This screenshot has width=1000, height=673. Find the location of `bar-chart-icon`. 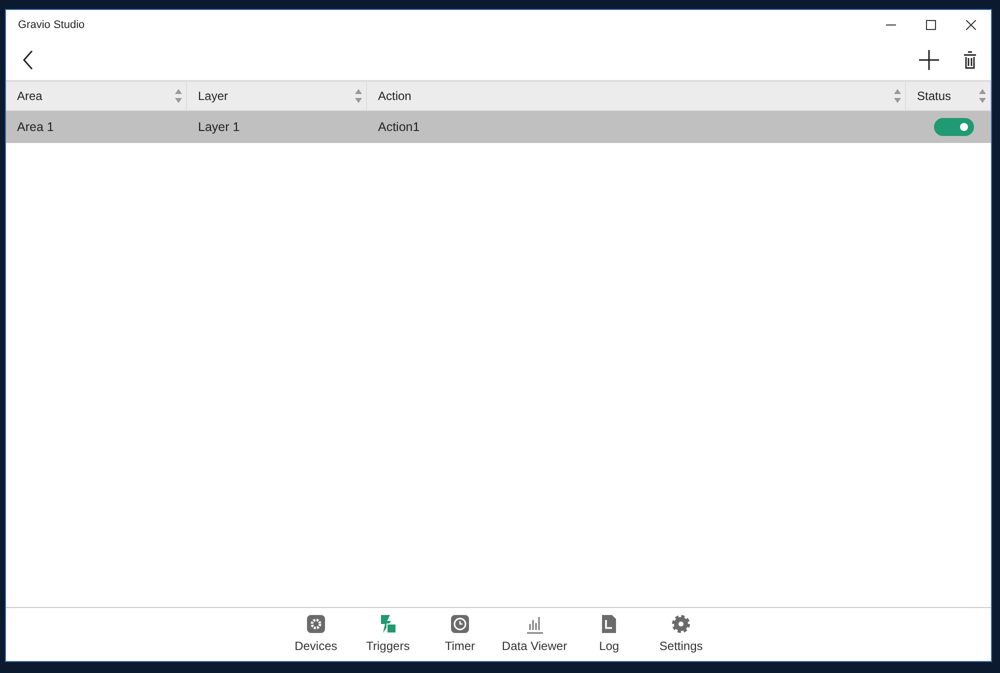

bar-chart-icon is located at coordinates (534, 624).